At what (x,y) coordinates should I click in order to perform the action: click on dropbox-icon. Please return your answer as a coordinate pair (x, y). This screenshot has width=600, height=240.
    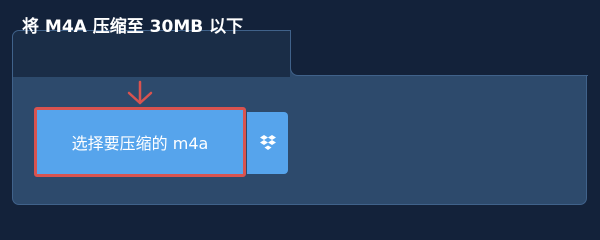
    Looking at the image, I should click on (267, 142).